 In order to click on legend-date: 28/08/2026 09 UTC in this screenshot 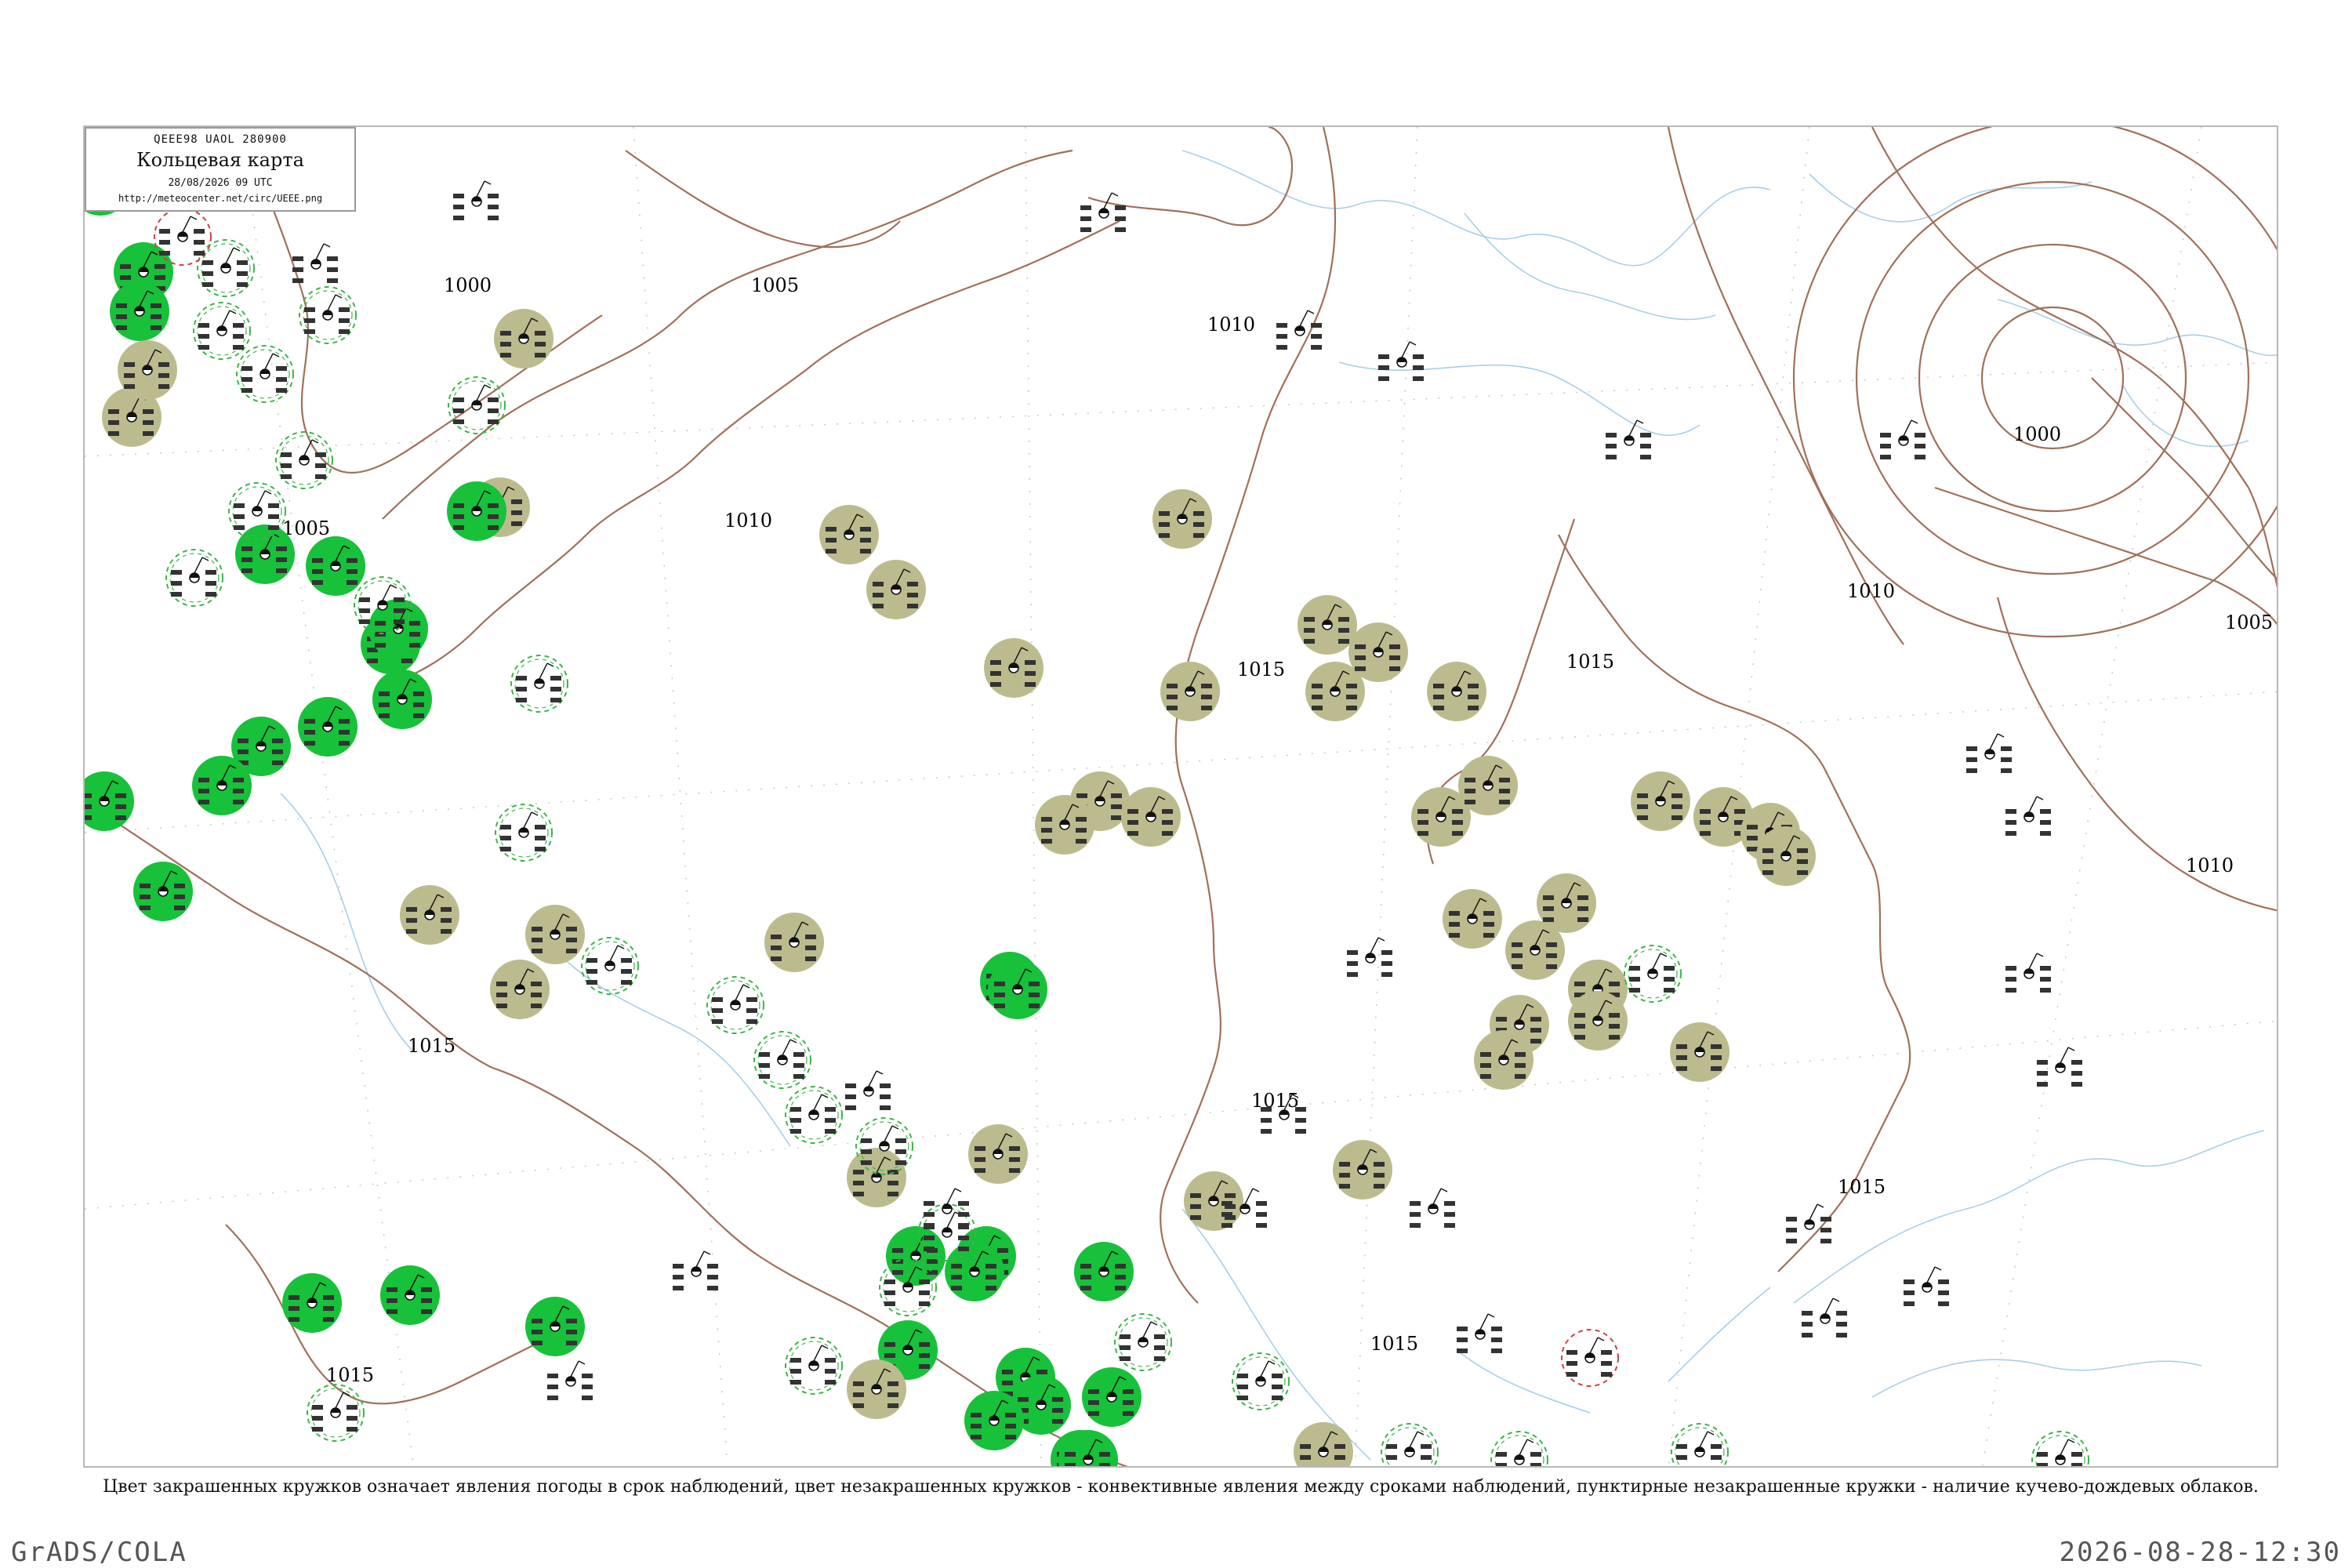, I will do `click(220, 183)`.